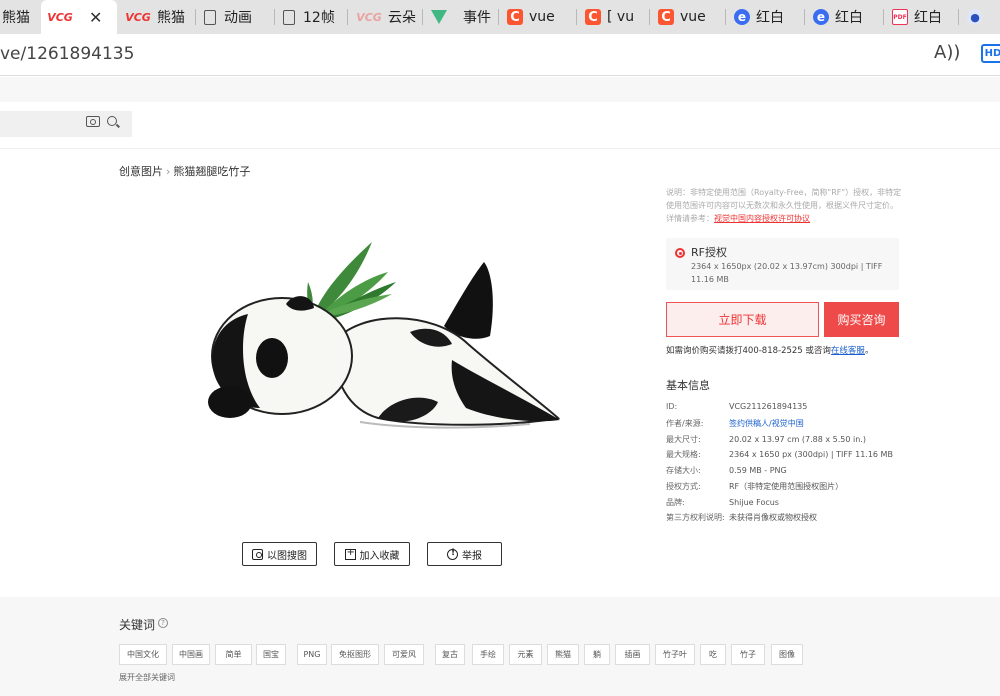 The height and width of the screenshot is (696, 1000). What do you see at coordinates (452, 554) in the screenshot?
I see `report-icon` at bounding box center [452, 554].